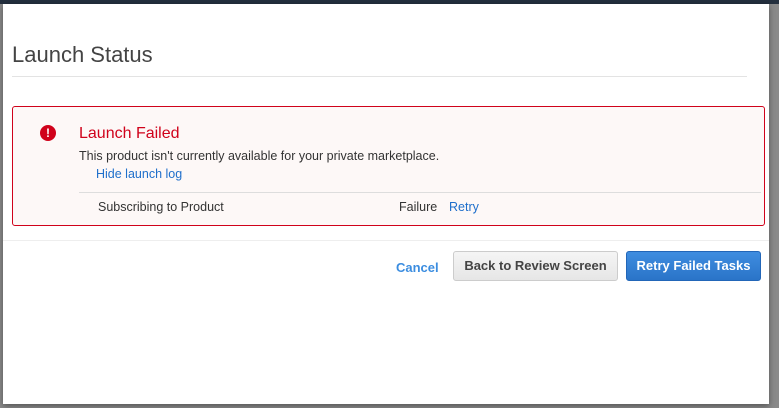 The height and width of the screenshot is (408, 779). I want to click on cancel-button: Cancel, so click(417, 267).